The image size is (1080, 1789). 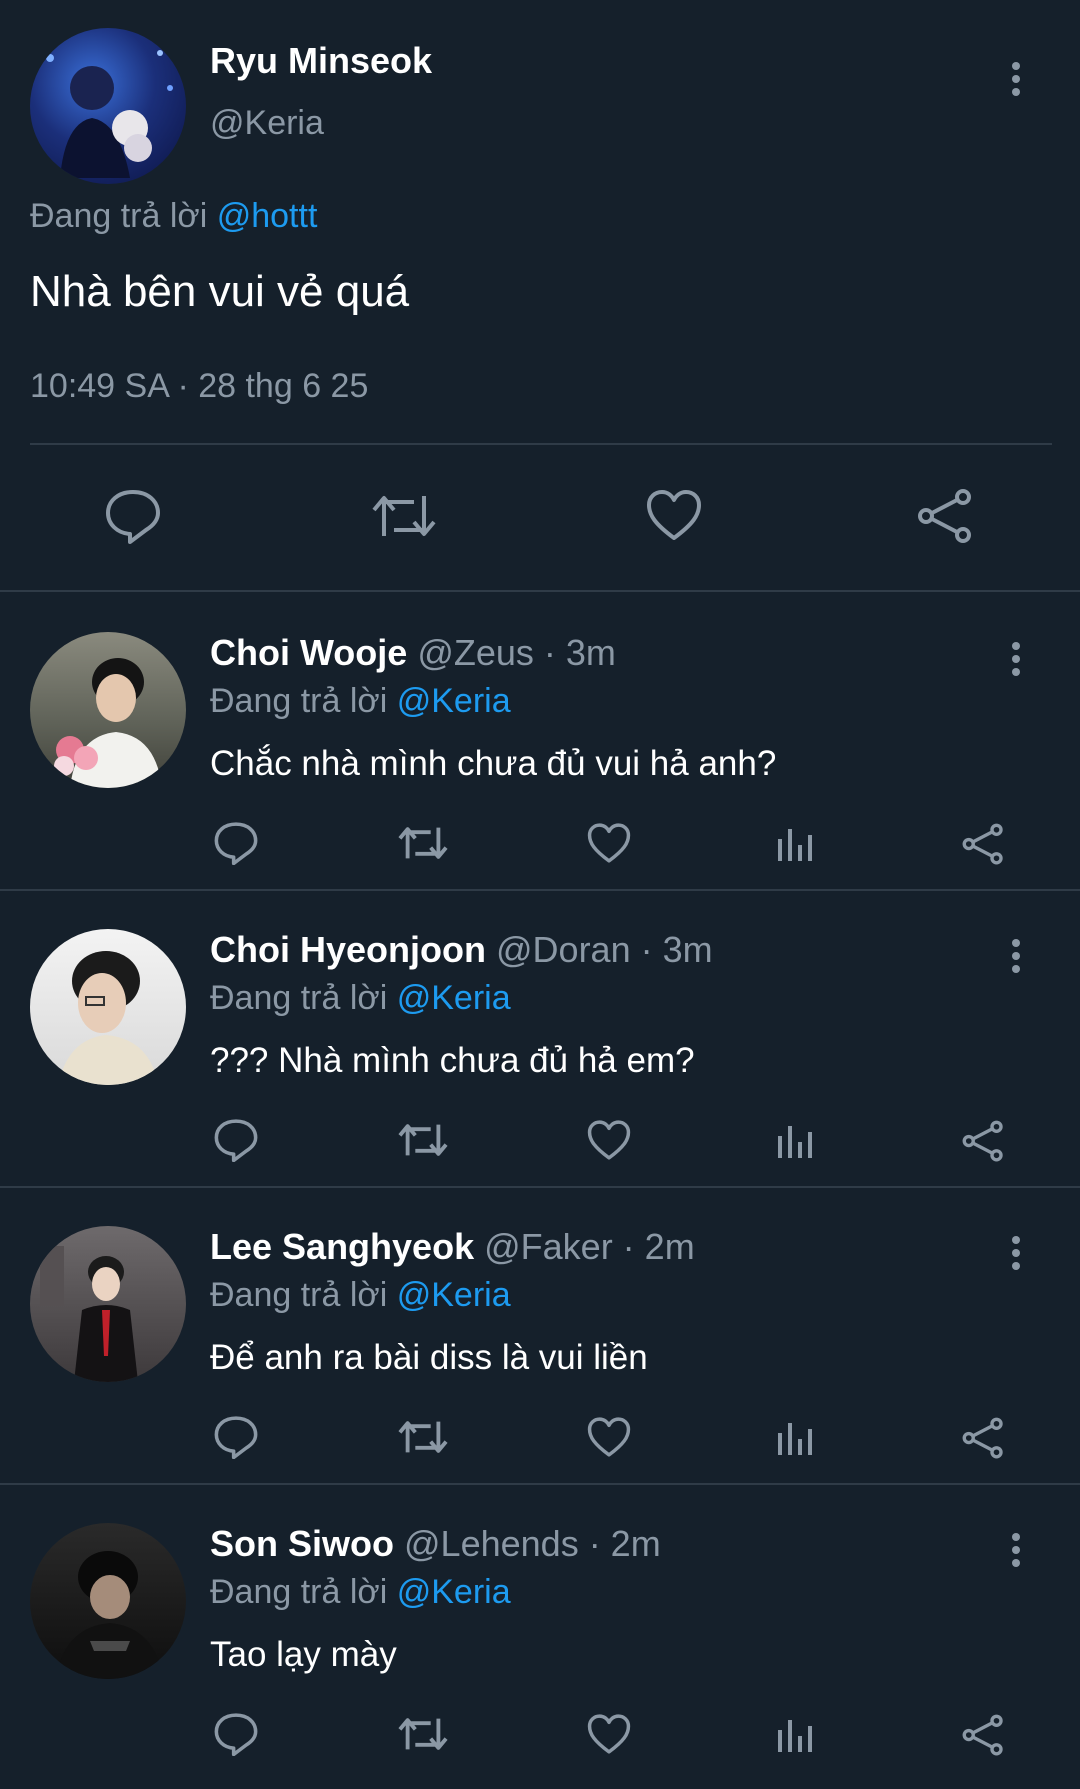 I want to click on reply-text: Tao lạy mày, so click(x=303, y=1654).